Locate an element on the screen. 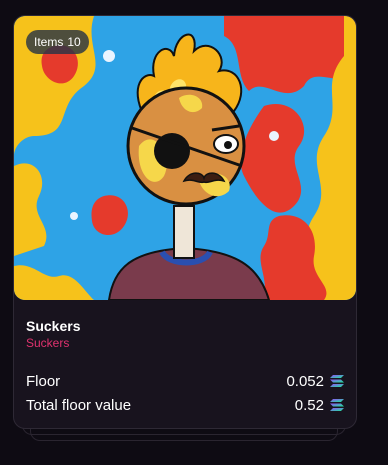 This screenshot has height=465, width=388. stat-value: 0.52 is located at coordinates (309, 405).